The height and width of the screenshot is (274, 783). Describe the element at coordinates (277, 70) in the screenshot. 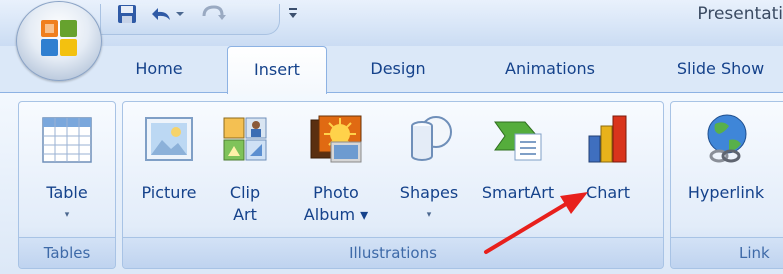

I see `tab-insert: Insert` at that location.